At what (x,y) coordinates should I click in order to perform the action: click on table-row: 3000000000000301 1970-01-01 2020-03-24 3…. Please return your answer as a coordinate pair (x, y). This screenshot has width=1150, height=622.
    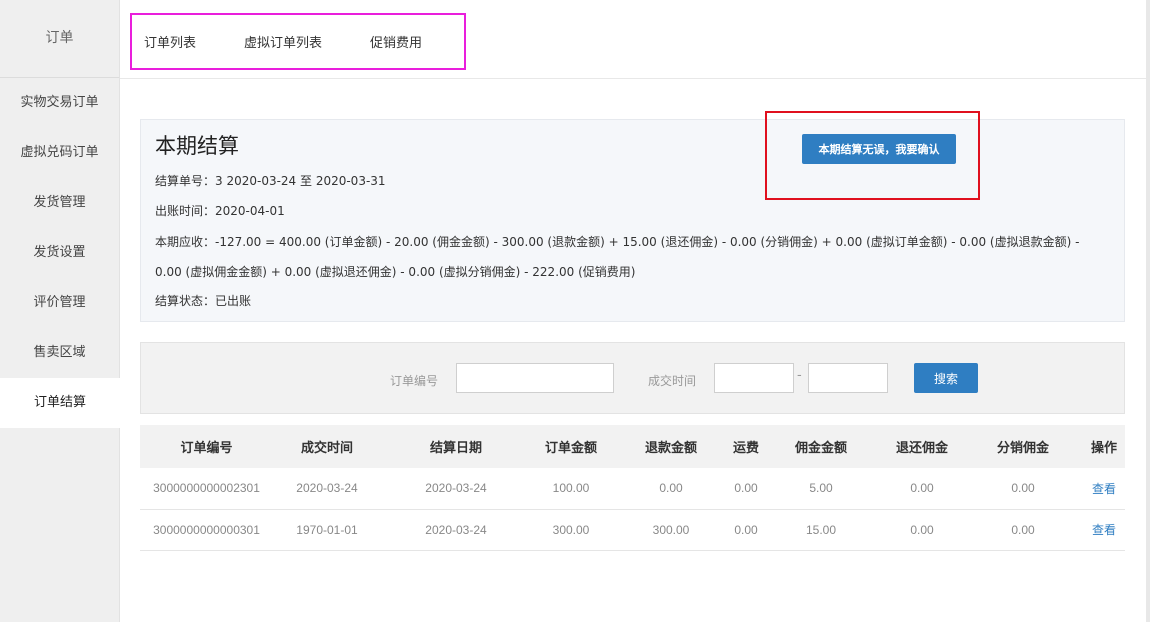
    Looking at the image, I should click on (632, 530).